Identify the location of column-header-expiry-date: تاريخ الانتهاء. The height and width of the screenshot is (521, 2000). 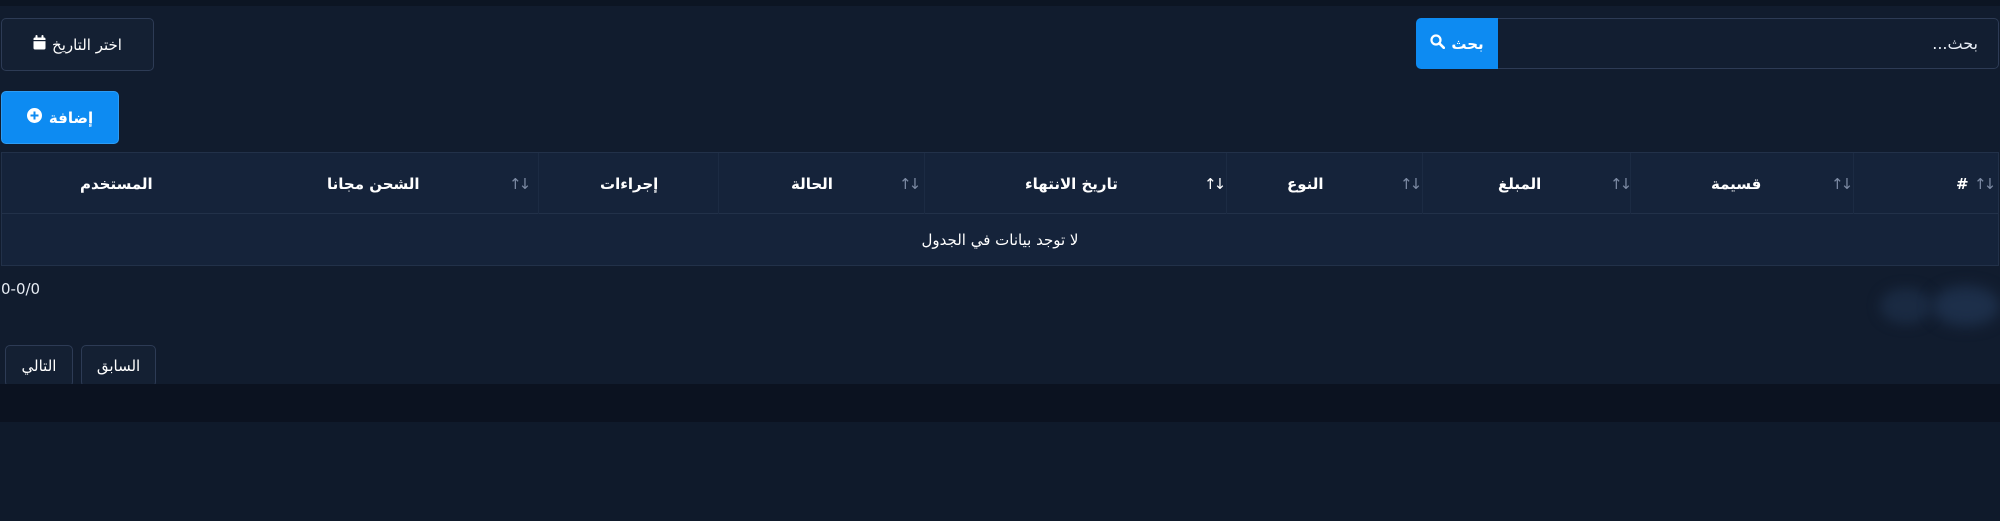
(1071, 184).